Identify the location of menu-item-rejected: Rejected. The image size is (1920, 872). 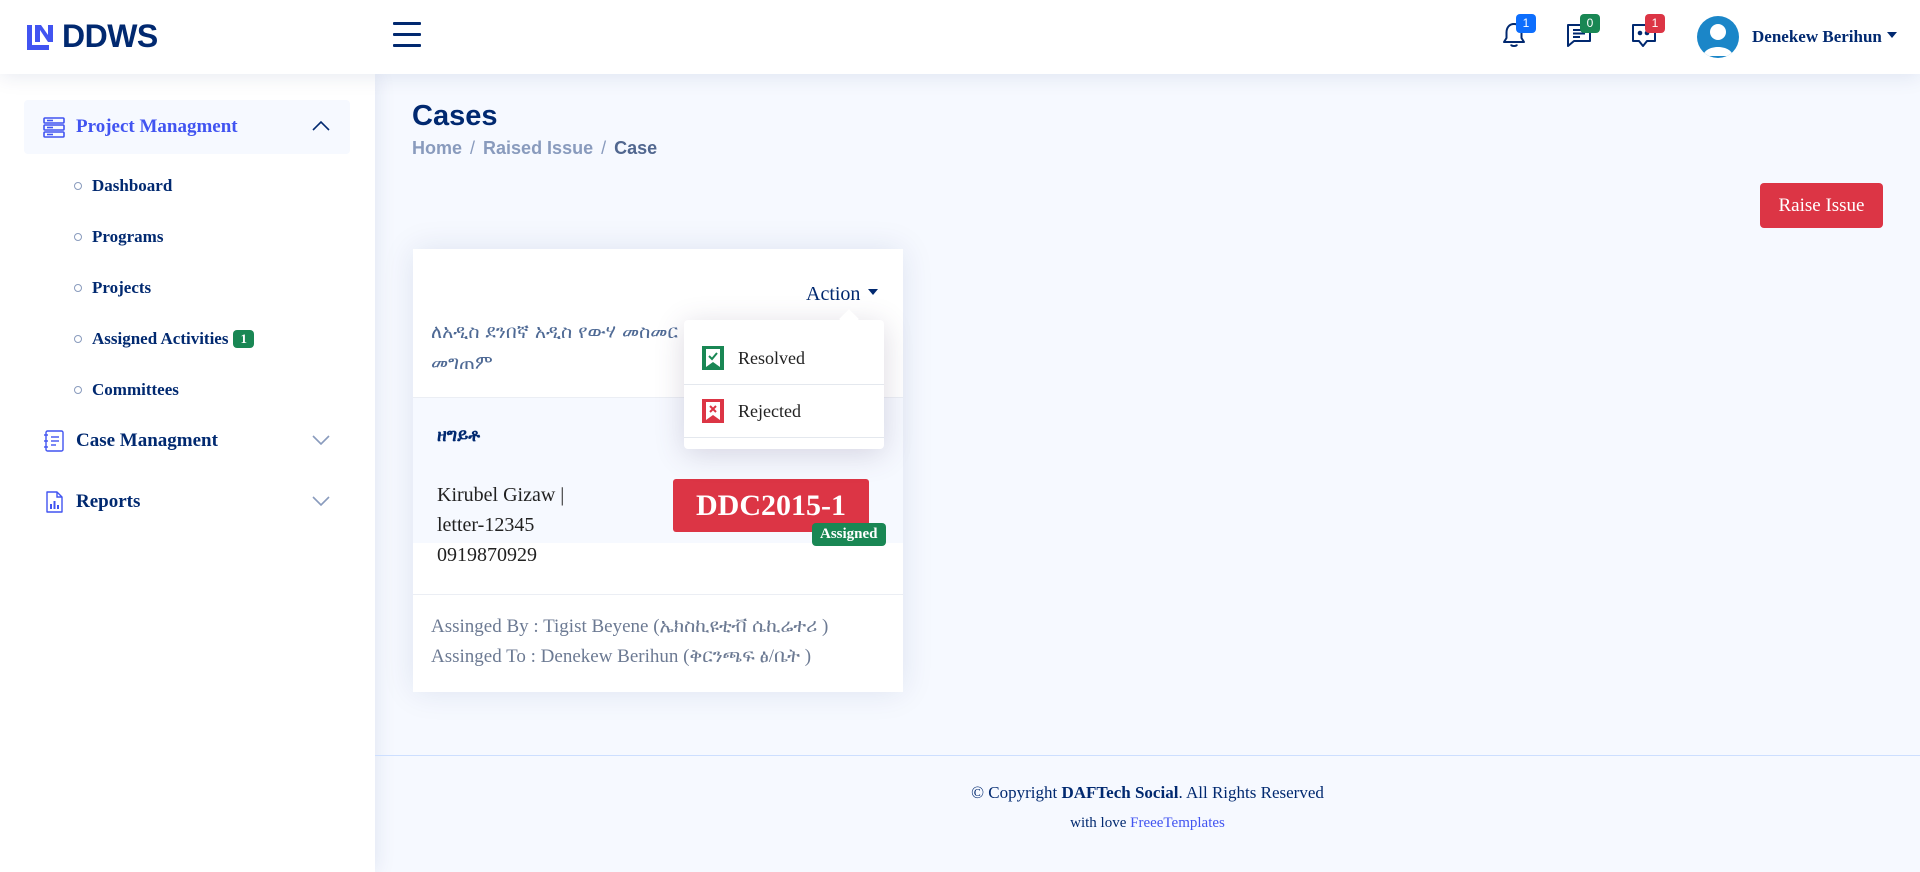
(751, 411).